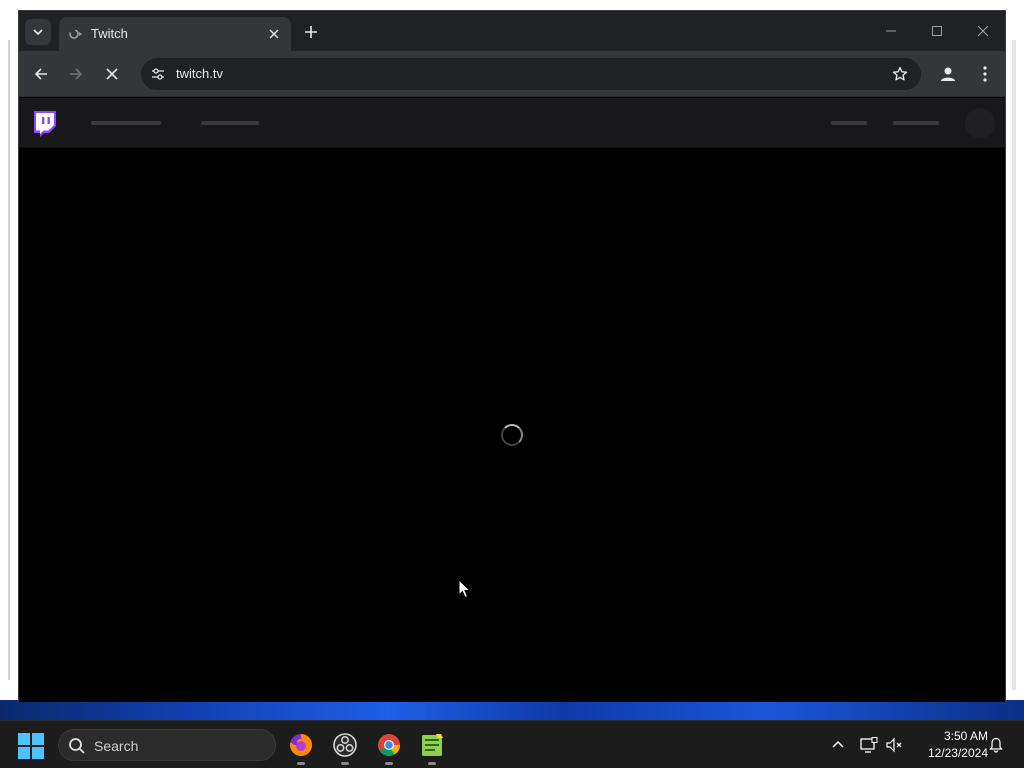 The width and height of the screenshot is (1024, 768). I want to click on taskbar-app-notepadpp, so click(432, 748).